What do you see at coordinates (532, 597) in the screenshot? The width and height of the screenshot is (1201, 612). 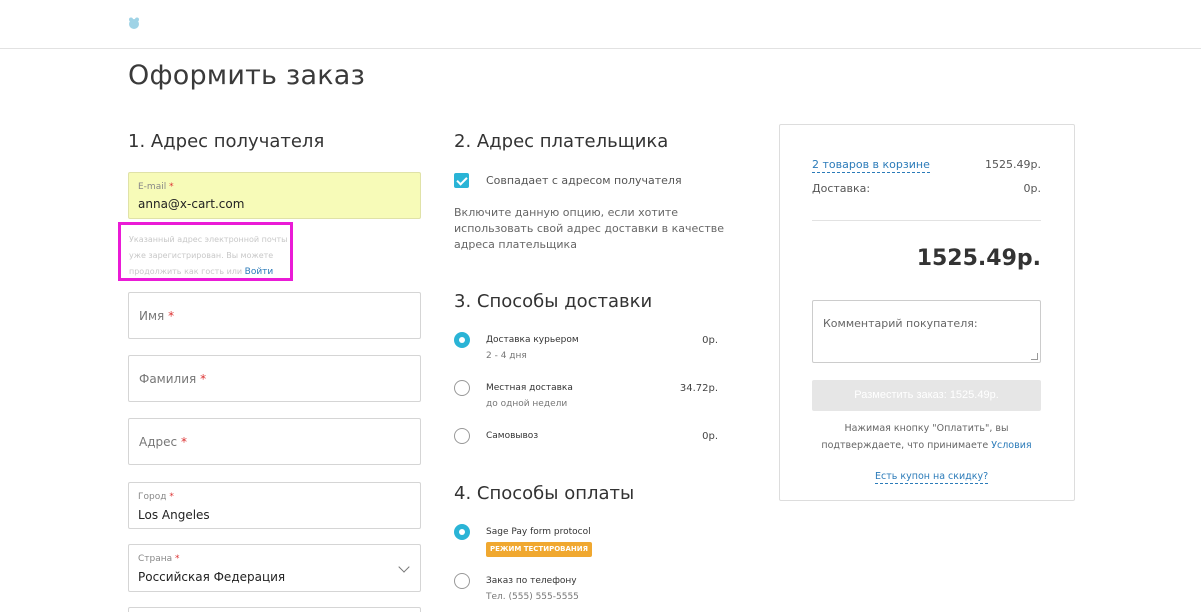 I see `payment-phone-sub: Тел. (555) 555-5555` at bounding box center [532, 597].